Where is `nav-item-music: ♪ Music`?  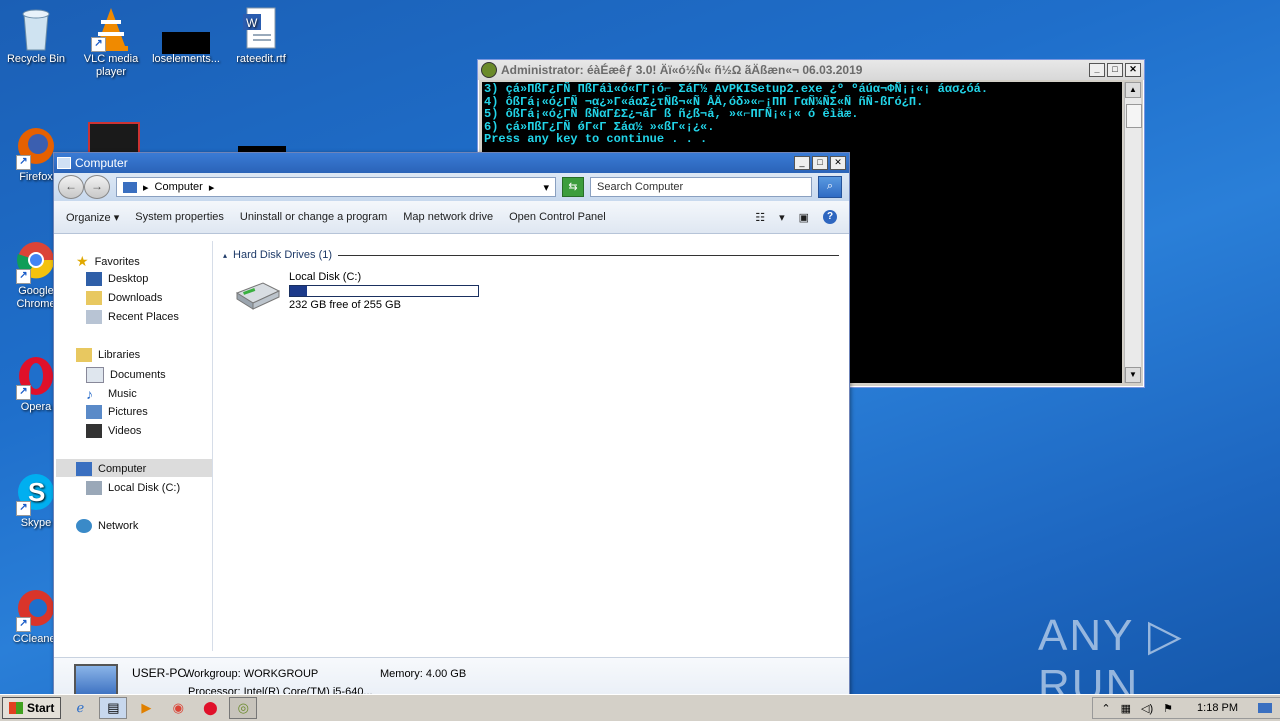
nav-item-music: ♪ Music is located at coordinates (111, 394).